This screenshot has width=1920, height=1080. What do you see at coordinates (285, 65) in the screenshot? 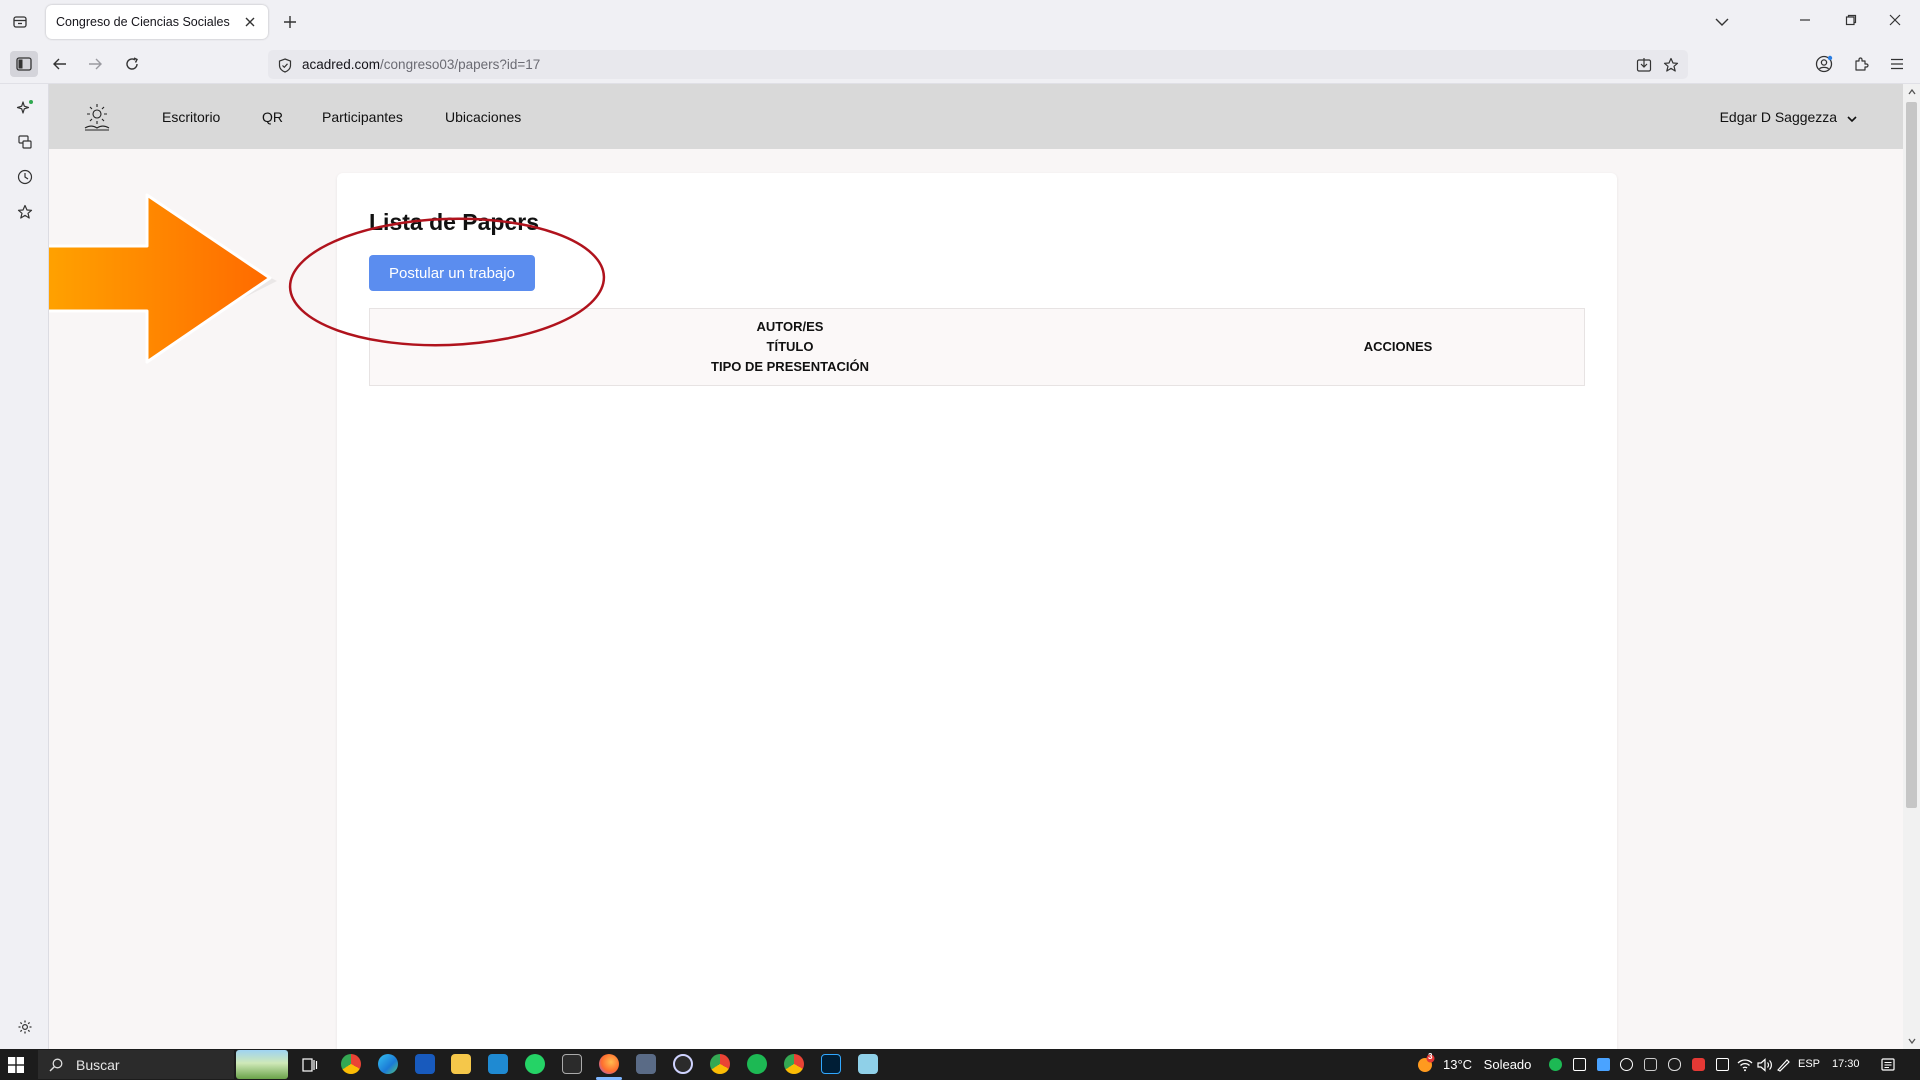
I see `site-security-icon` at bounding box center [285, 65].